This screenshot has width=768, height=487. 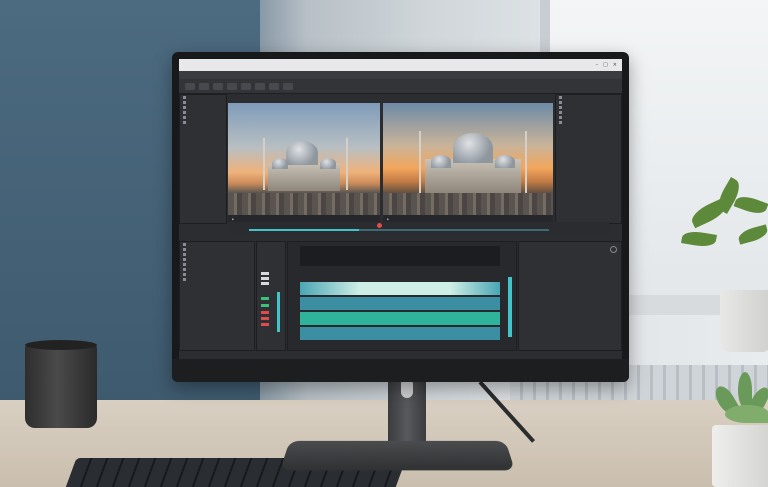 What do you see at coordinates (400, 256) in the screenshot?
I see `timeline-ruler` at bounding box center [400, 256].